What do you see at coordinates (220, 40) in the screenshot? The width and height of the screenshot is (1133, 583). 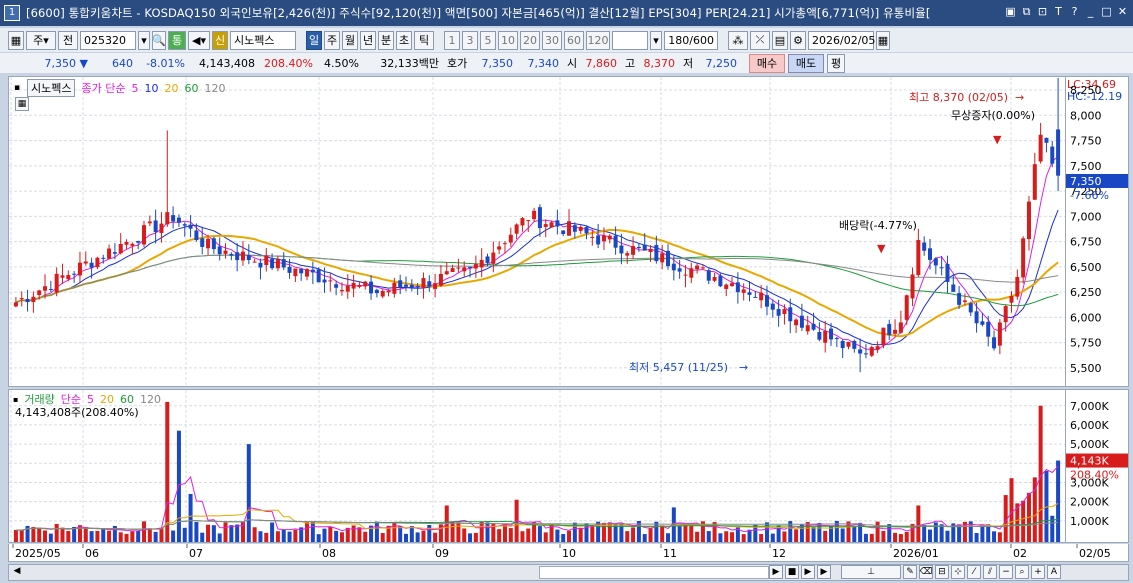 I see `sin-button: 신` at bounding box center [220, 40].